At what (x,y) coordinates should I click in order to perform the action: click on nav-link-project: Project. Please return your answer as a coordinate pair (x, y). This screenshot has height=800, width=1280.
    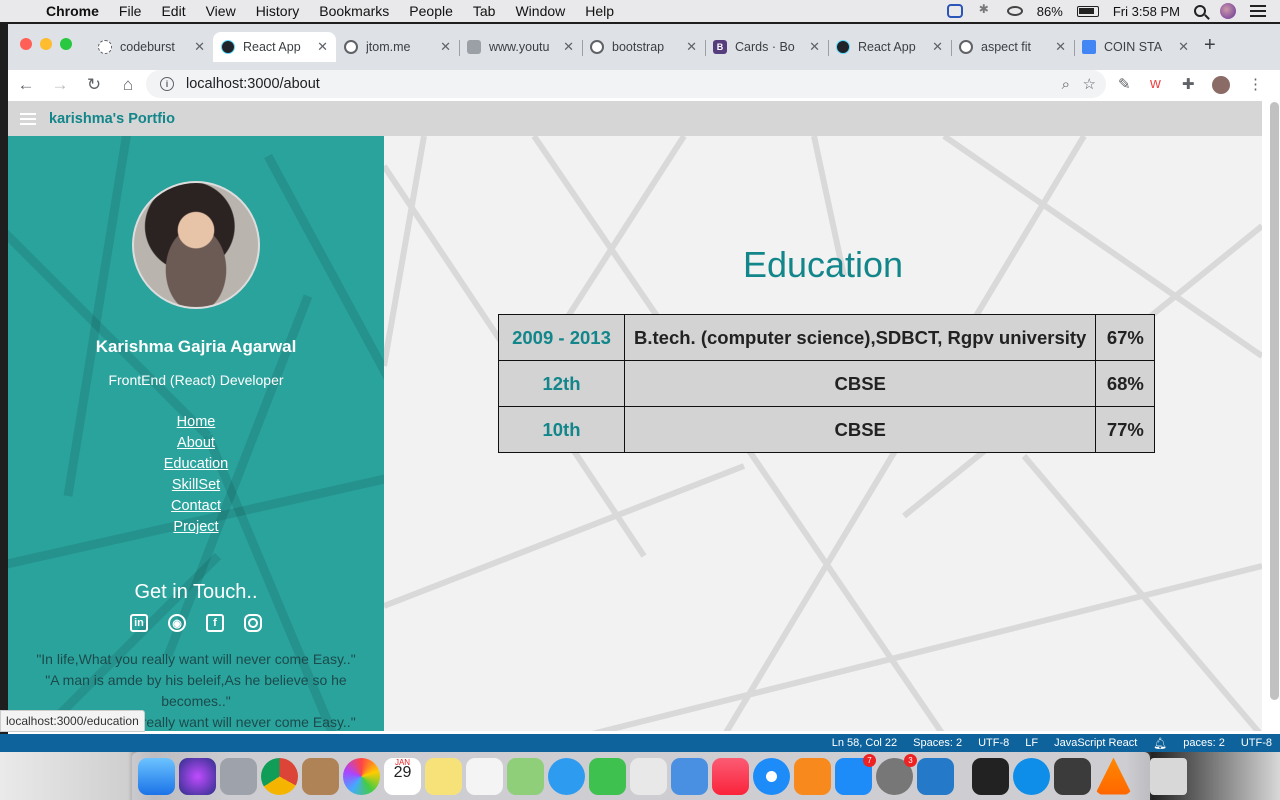
    Looking at the image, I should click on (195, 527).